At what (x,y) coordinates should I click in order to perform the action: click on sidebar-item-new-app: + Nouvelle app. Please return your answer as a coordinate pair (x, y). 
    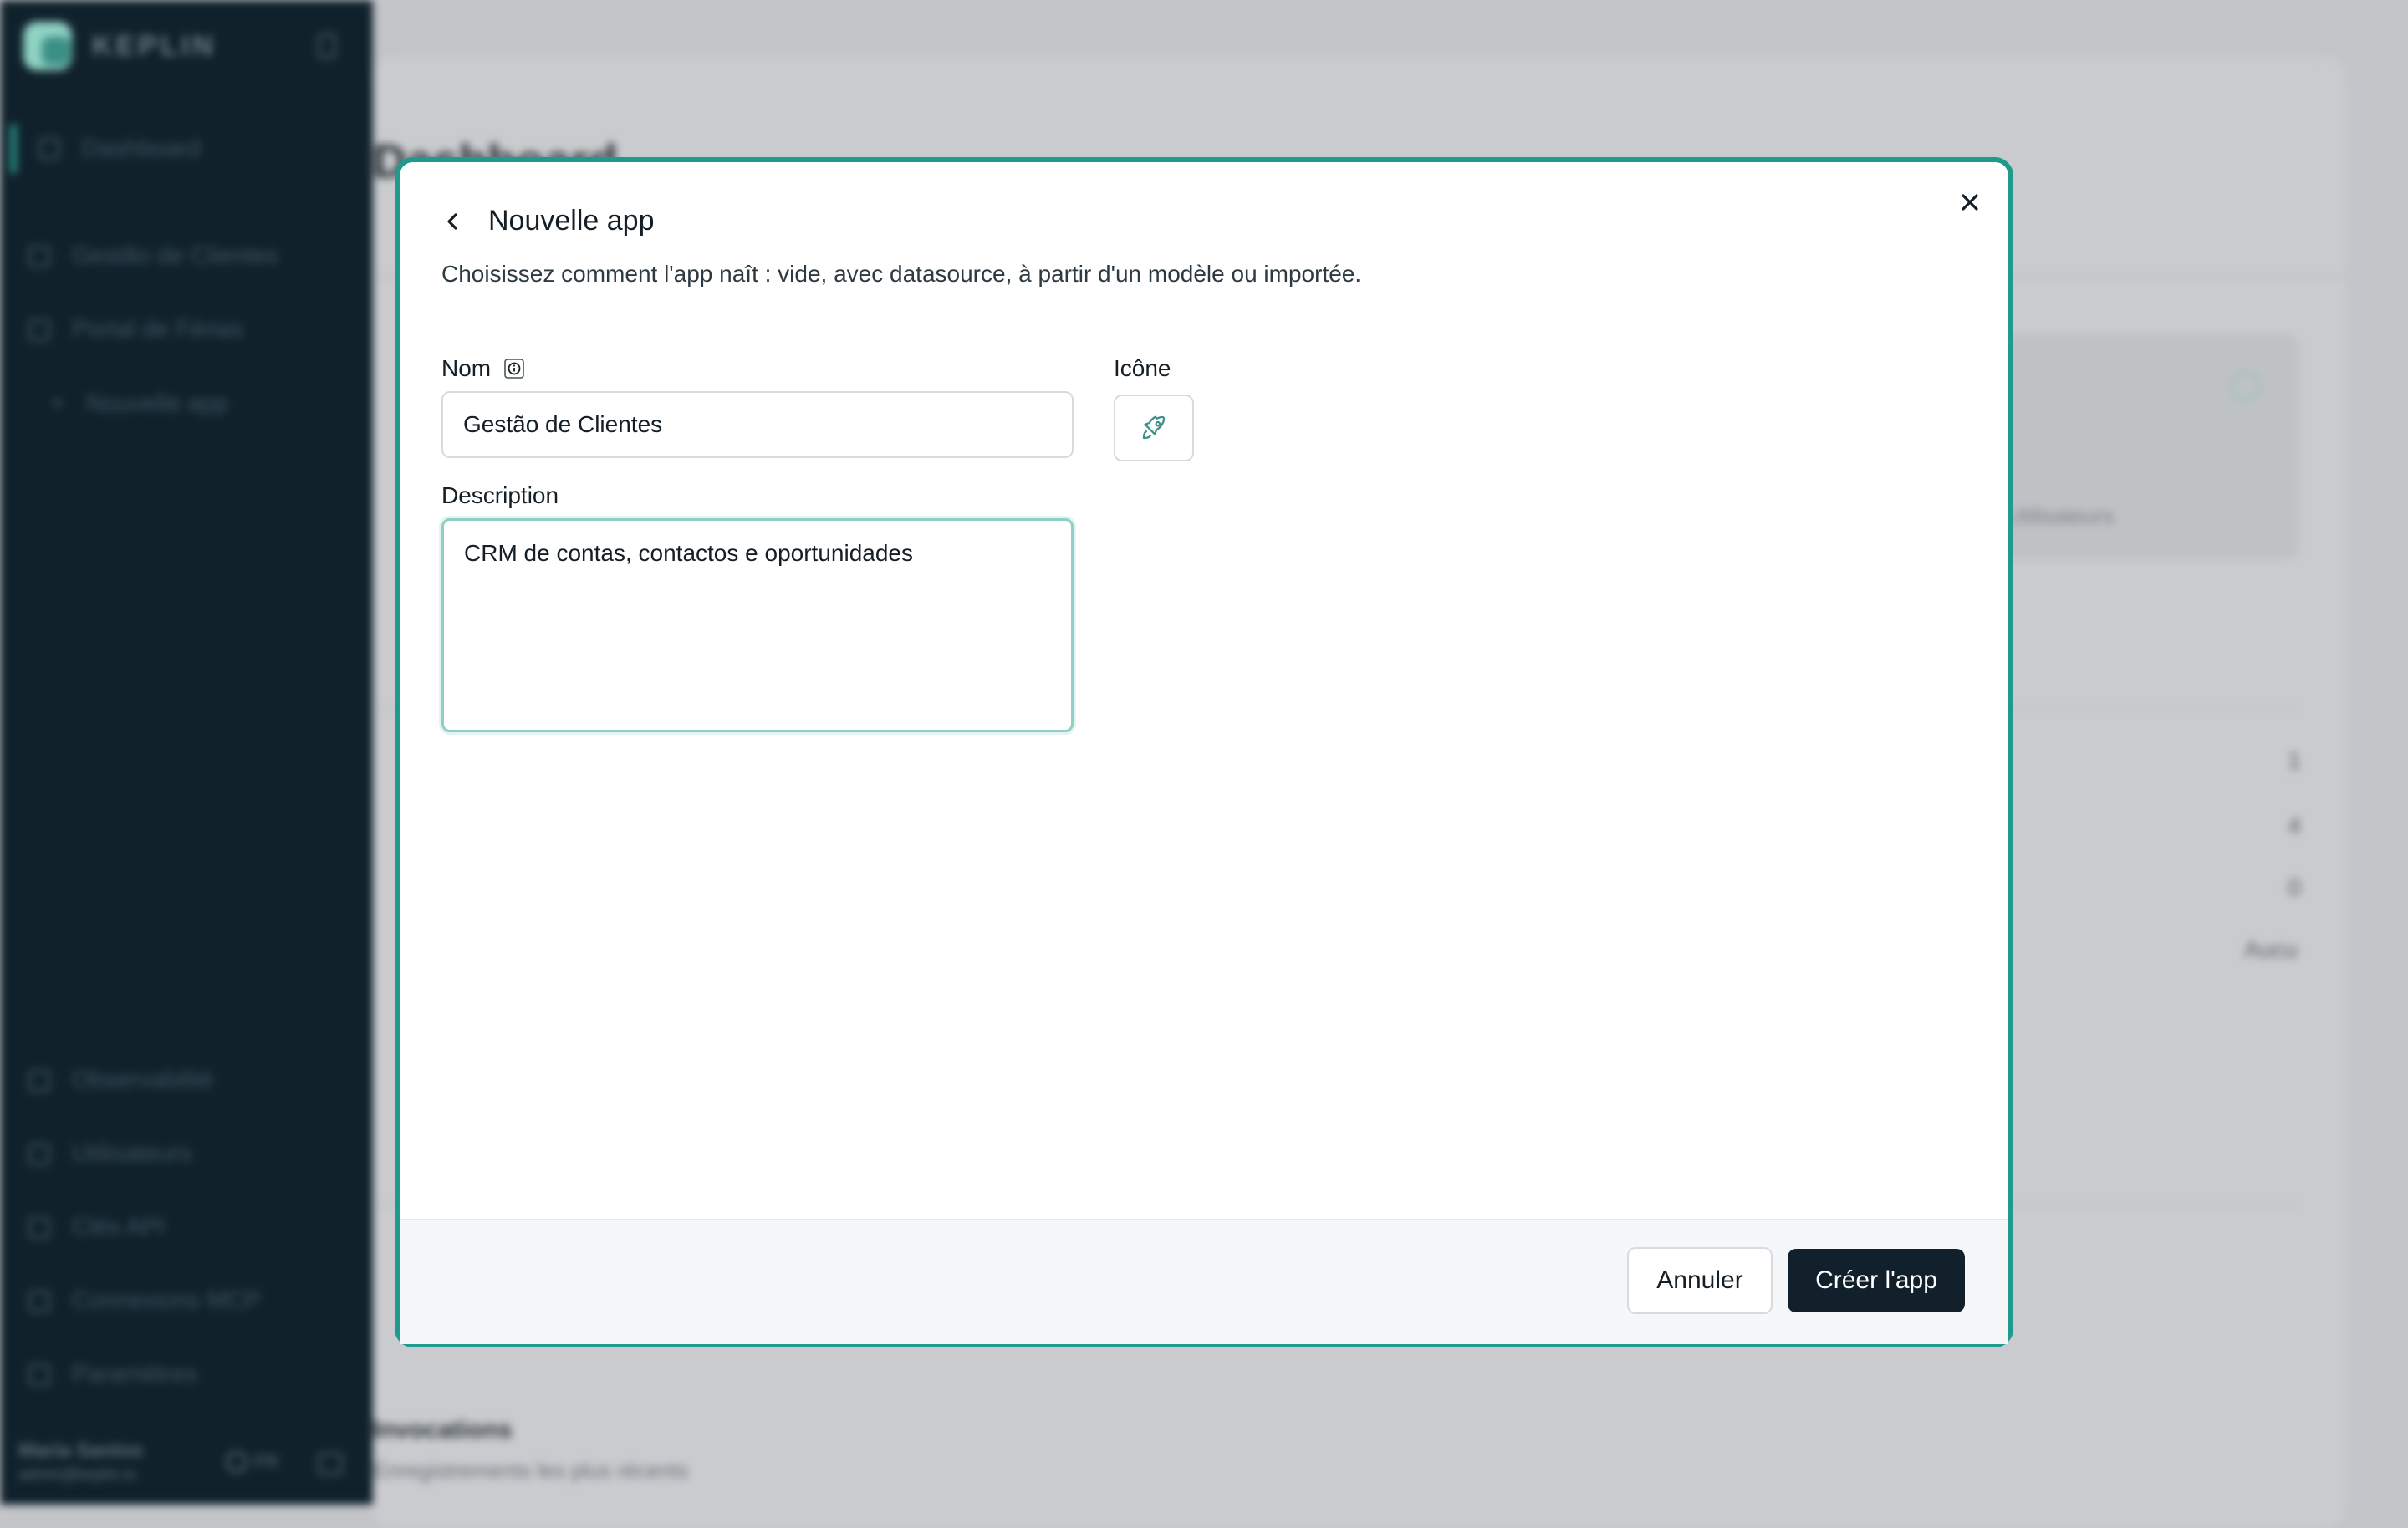
    Looking at the image, I should click on (139, 404).